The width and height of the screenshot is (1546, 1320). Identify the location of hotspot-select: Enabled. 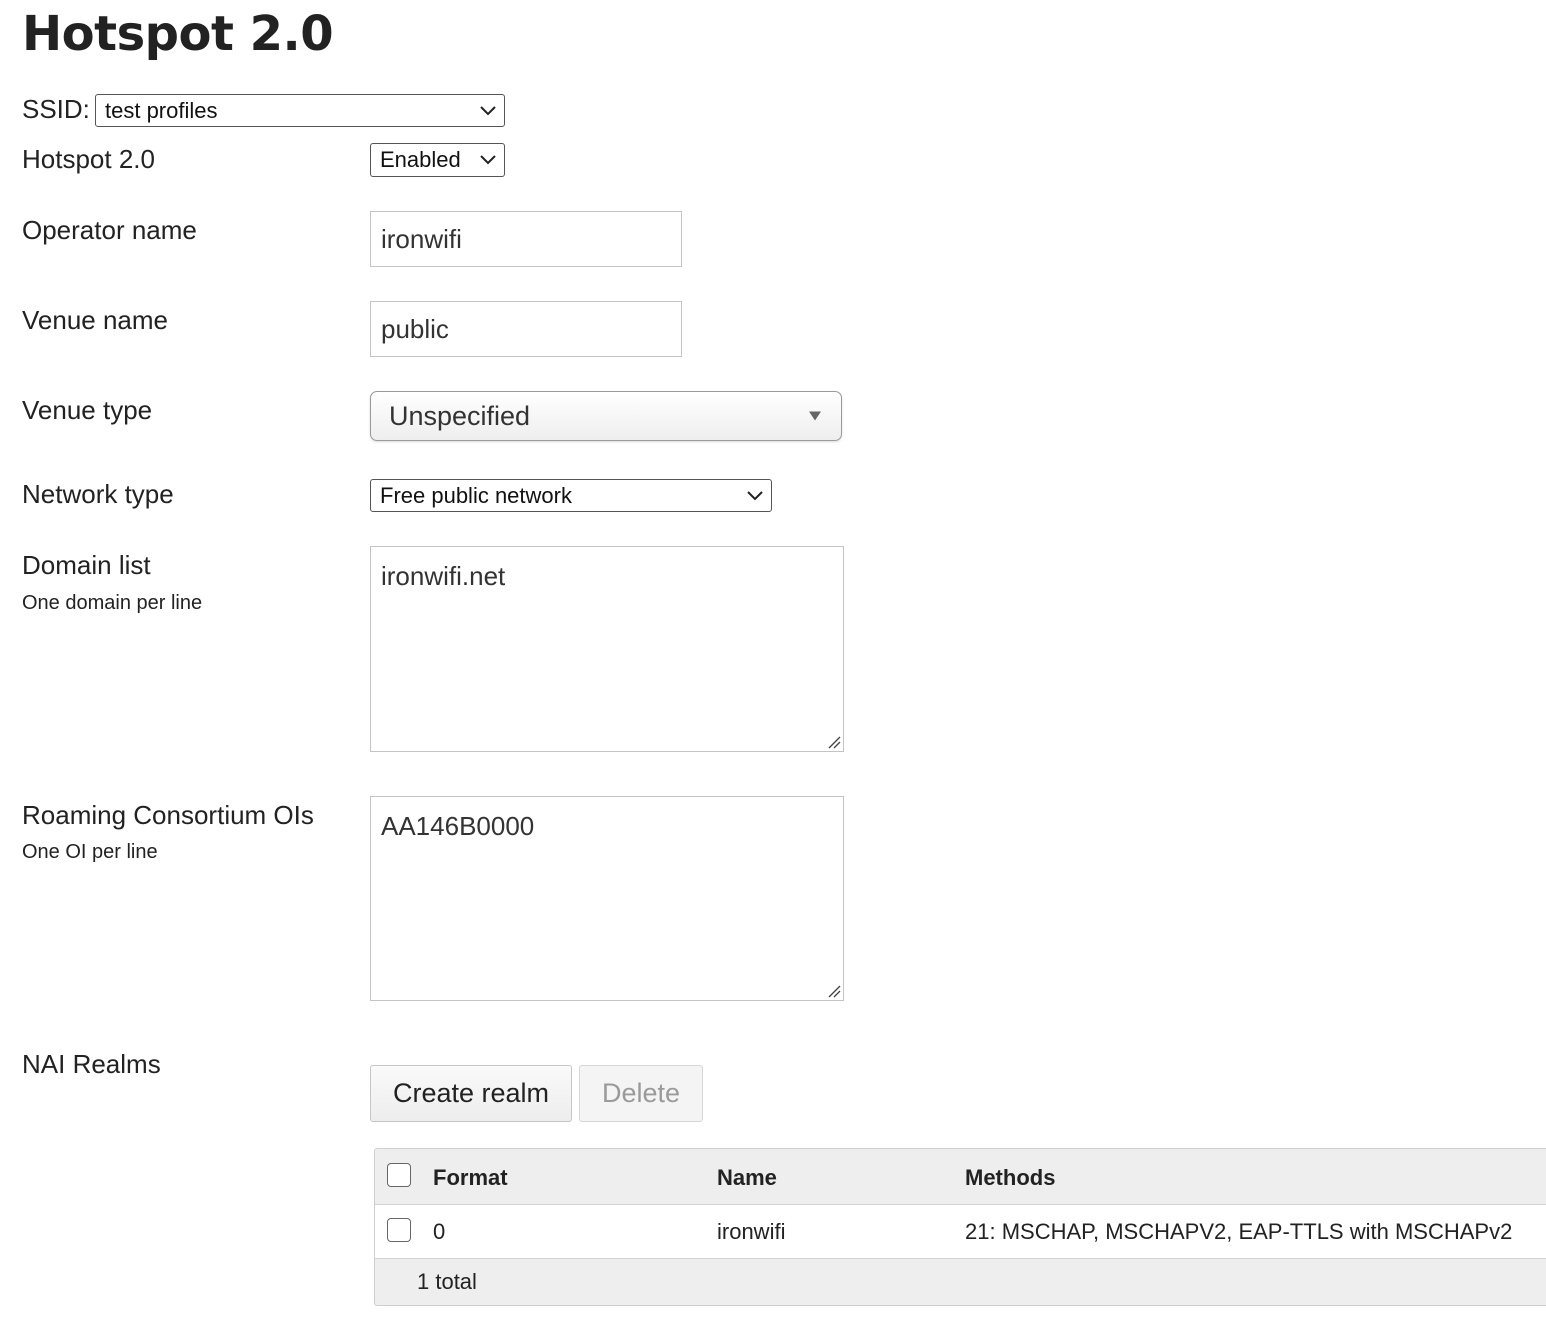
(437, 160).